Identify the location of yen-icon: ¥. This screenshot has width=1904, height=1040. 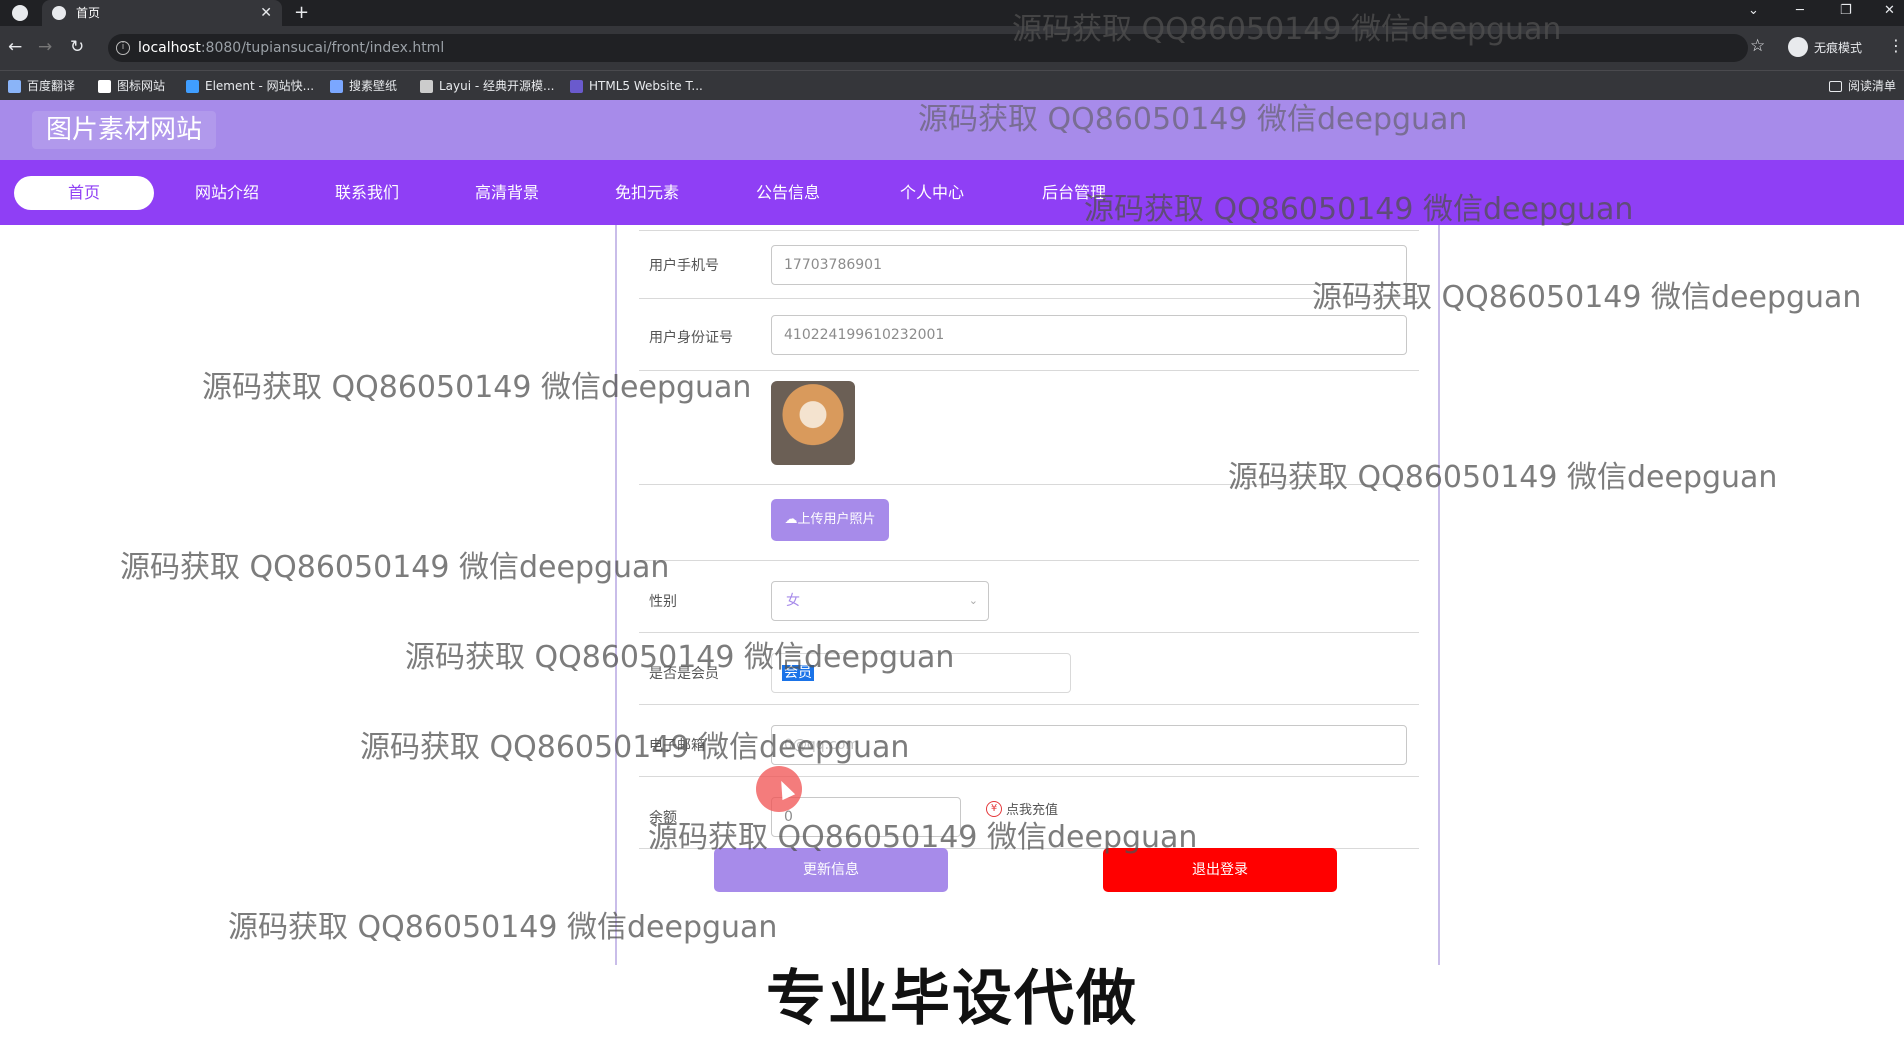
(994, 808).